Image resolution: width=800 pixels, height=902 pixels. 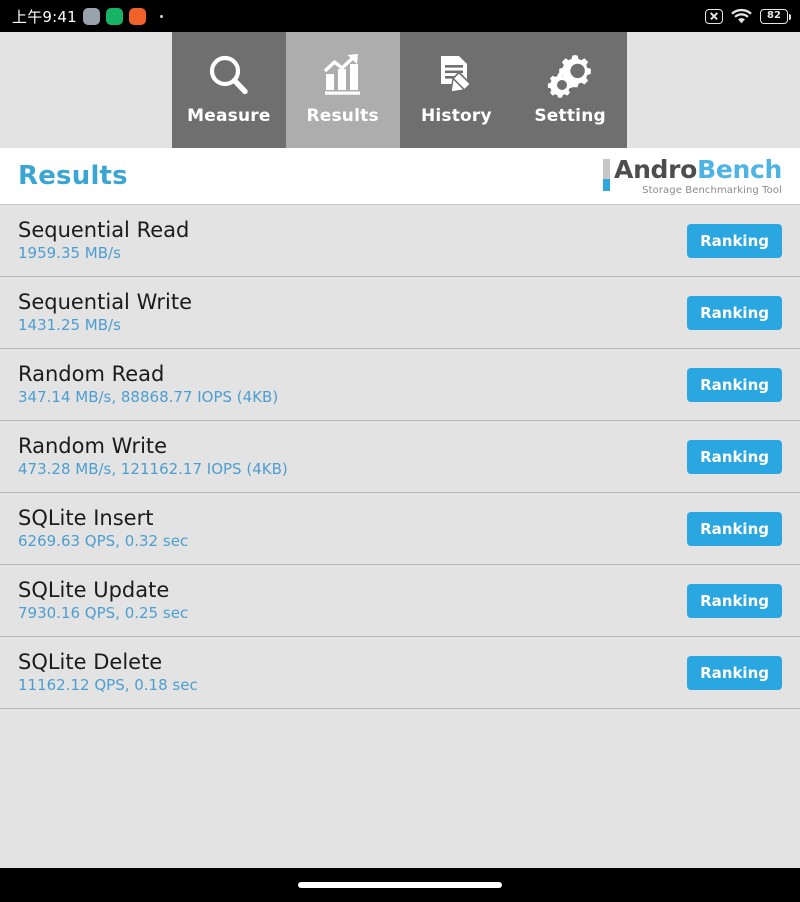 I want to click on gears-icon, so click(x=570, y=75).